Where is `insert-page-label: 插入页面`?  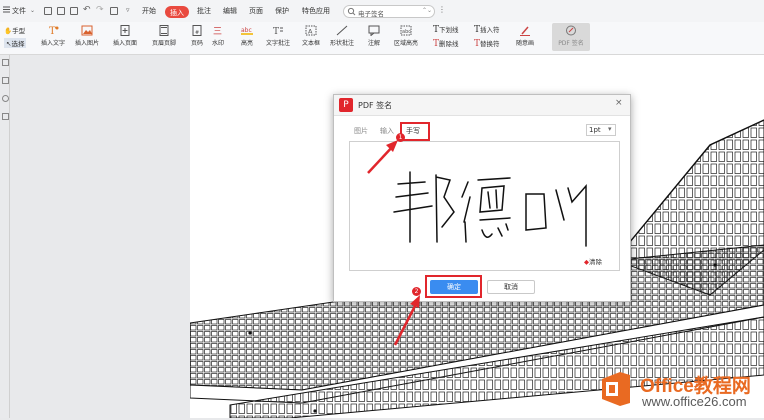 insert-page-label: 插入页面 is located at coordinates (125, 43).